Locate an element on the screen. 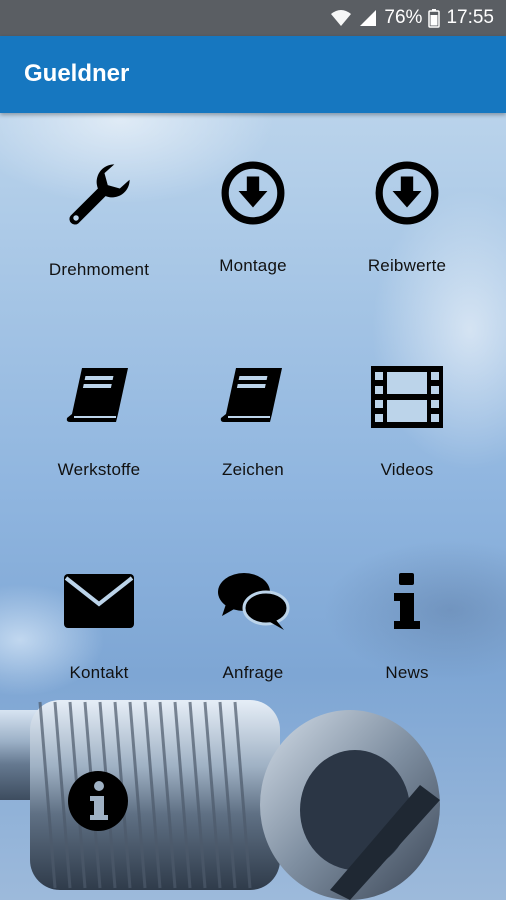 The height and width of the screenshot is (900, 506). info-circle-icon is located at coordinates (98, 801).